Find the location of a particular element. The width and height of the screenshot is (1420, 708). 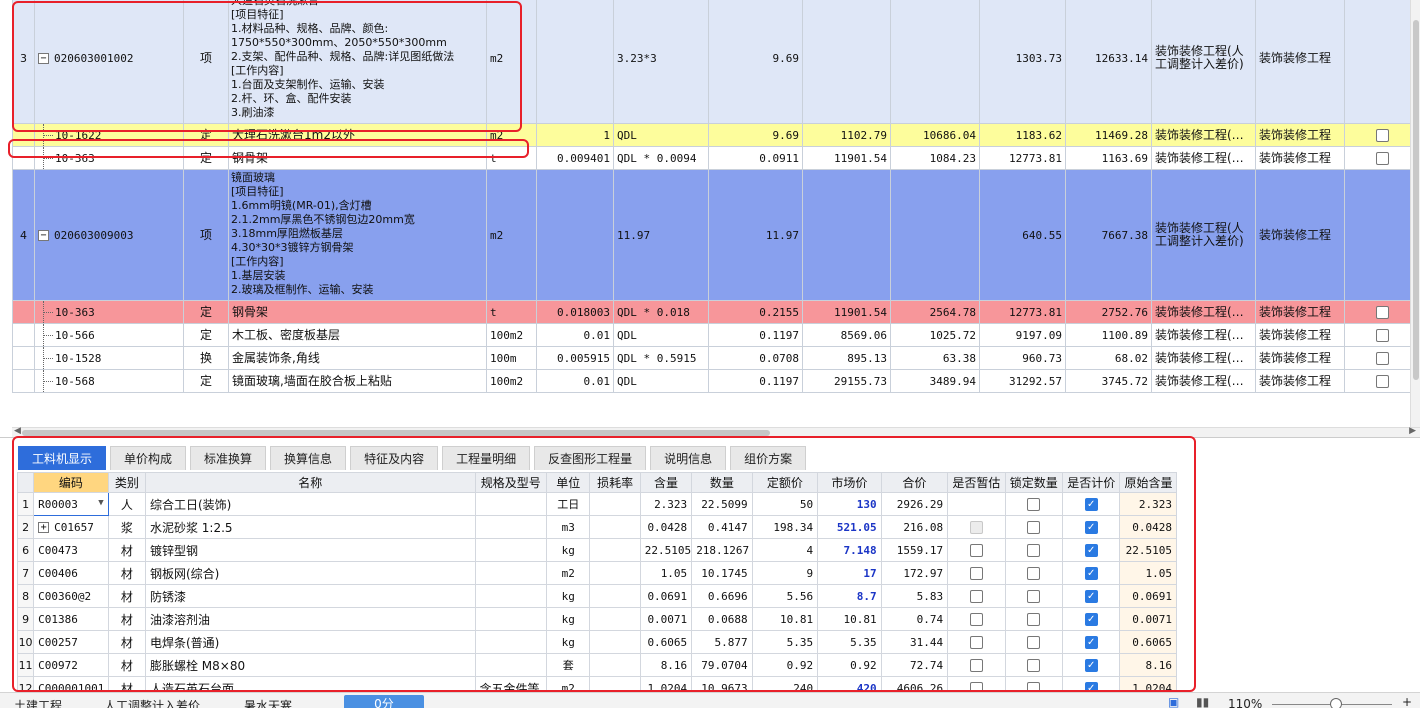

column-header: 合价 is located at coordinates (914, 482).